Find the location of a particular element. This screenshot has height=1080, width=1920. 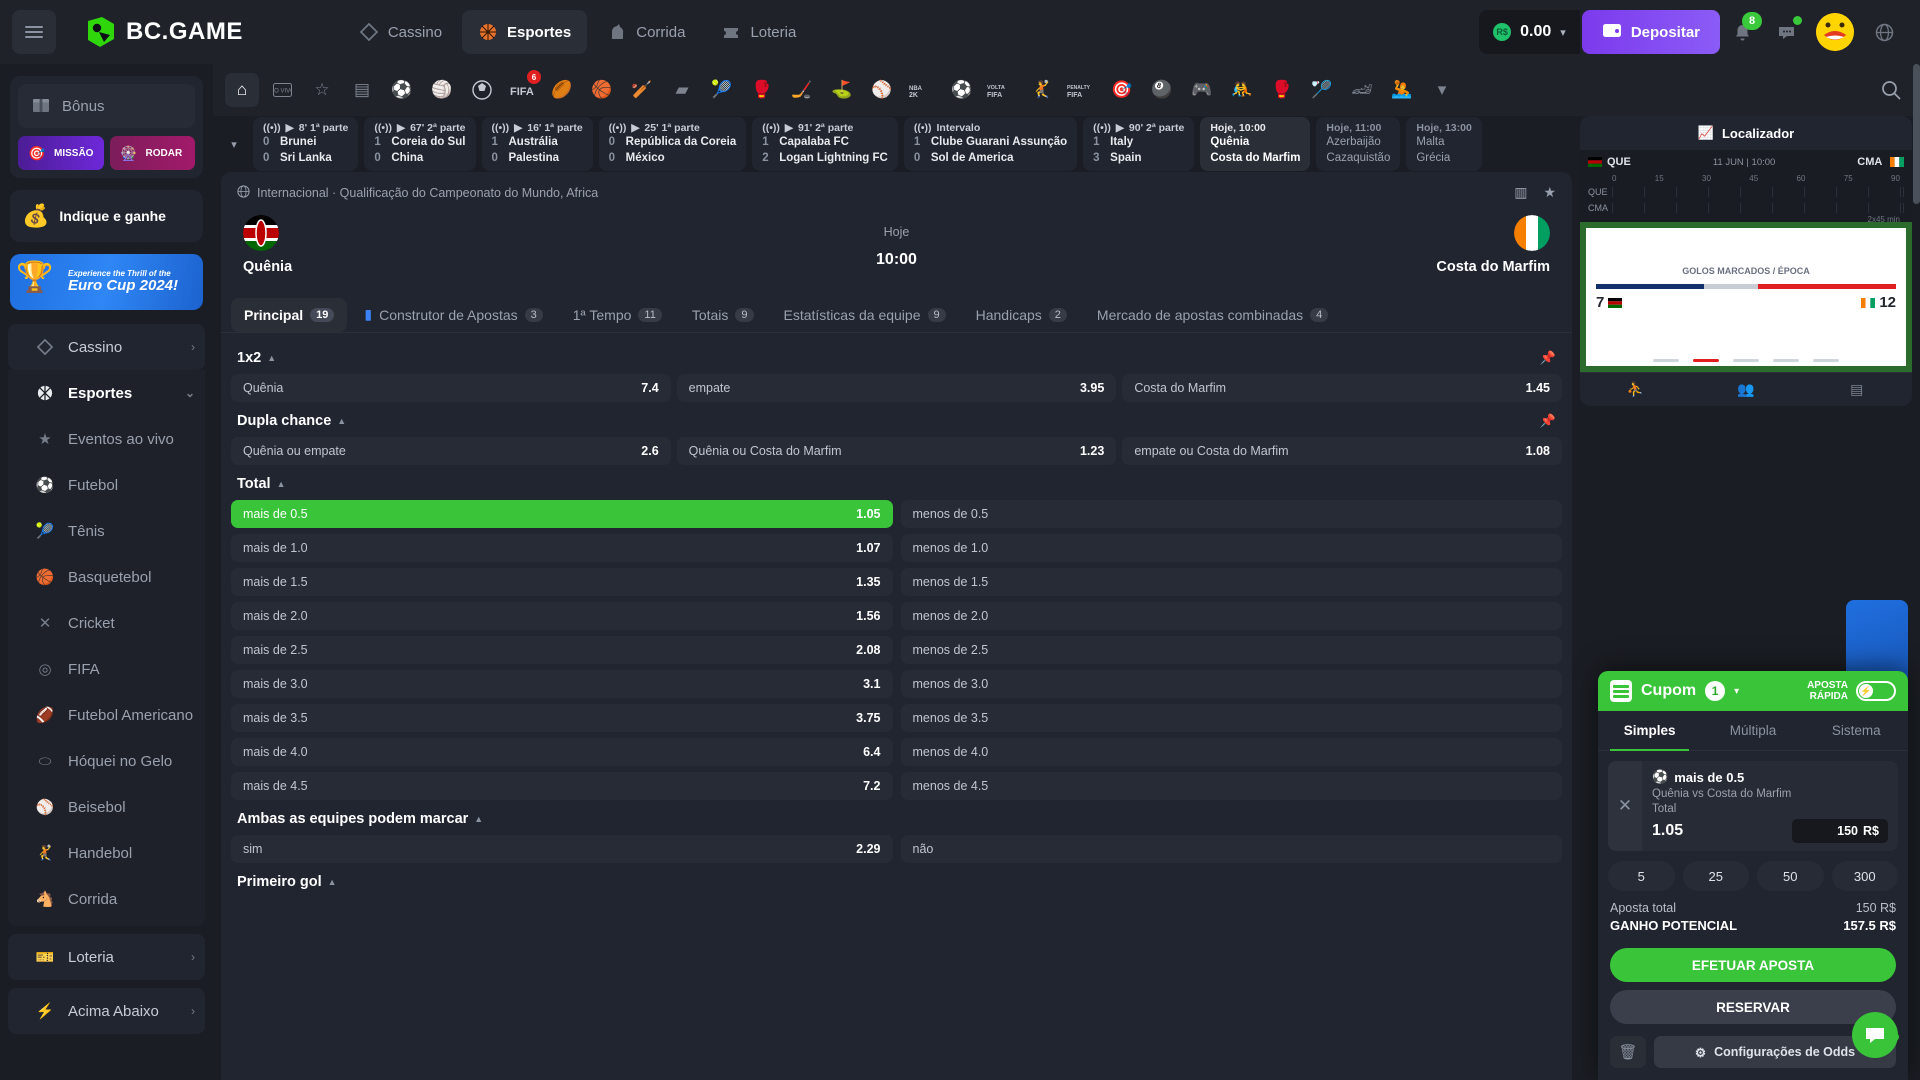

tab-estatisticas-da-equipe: Estatísticas da equipe 9 is located at coordinates (865, 315).